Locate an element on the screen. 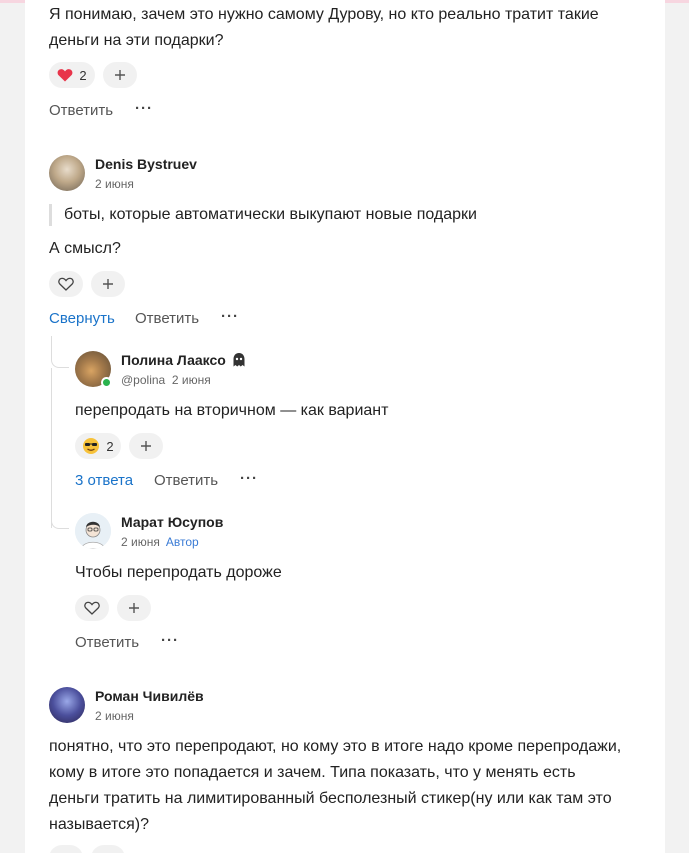 The image size is (689, 853). author-handle: @polina is located at coordinates (143, 380).